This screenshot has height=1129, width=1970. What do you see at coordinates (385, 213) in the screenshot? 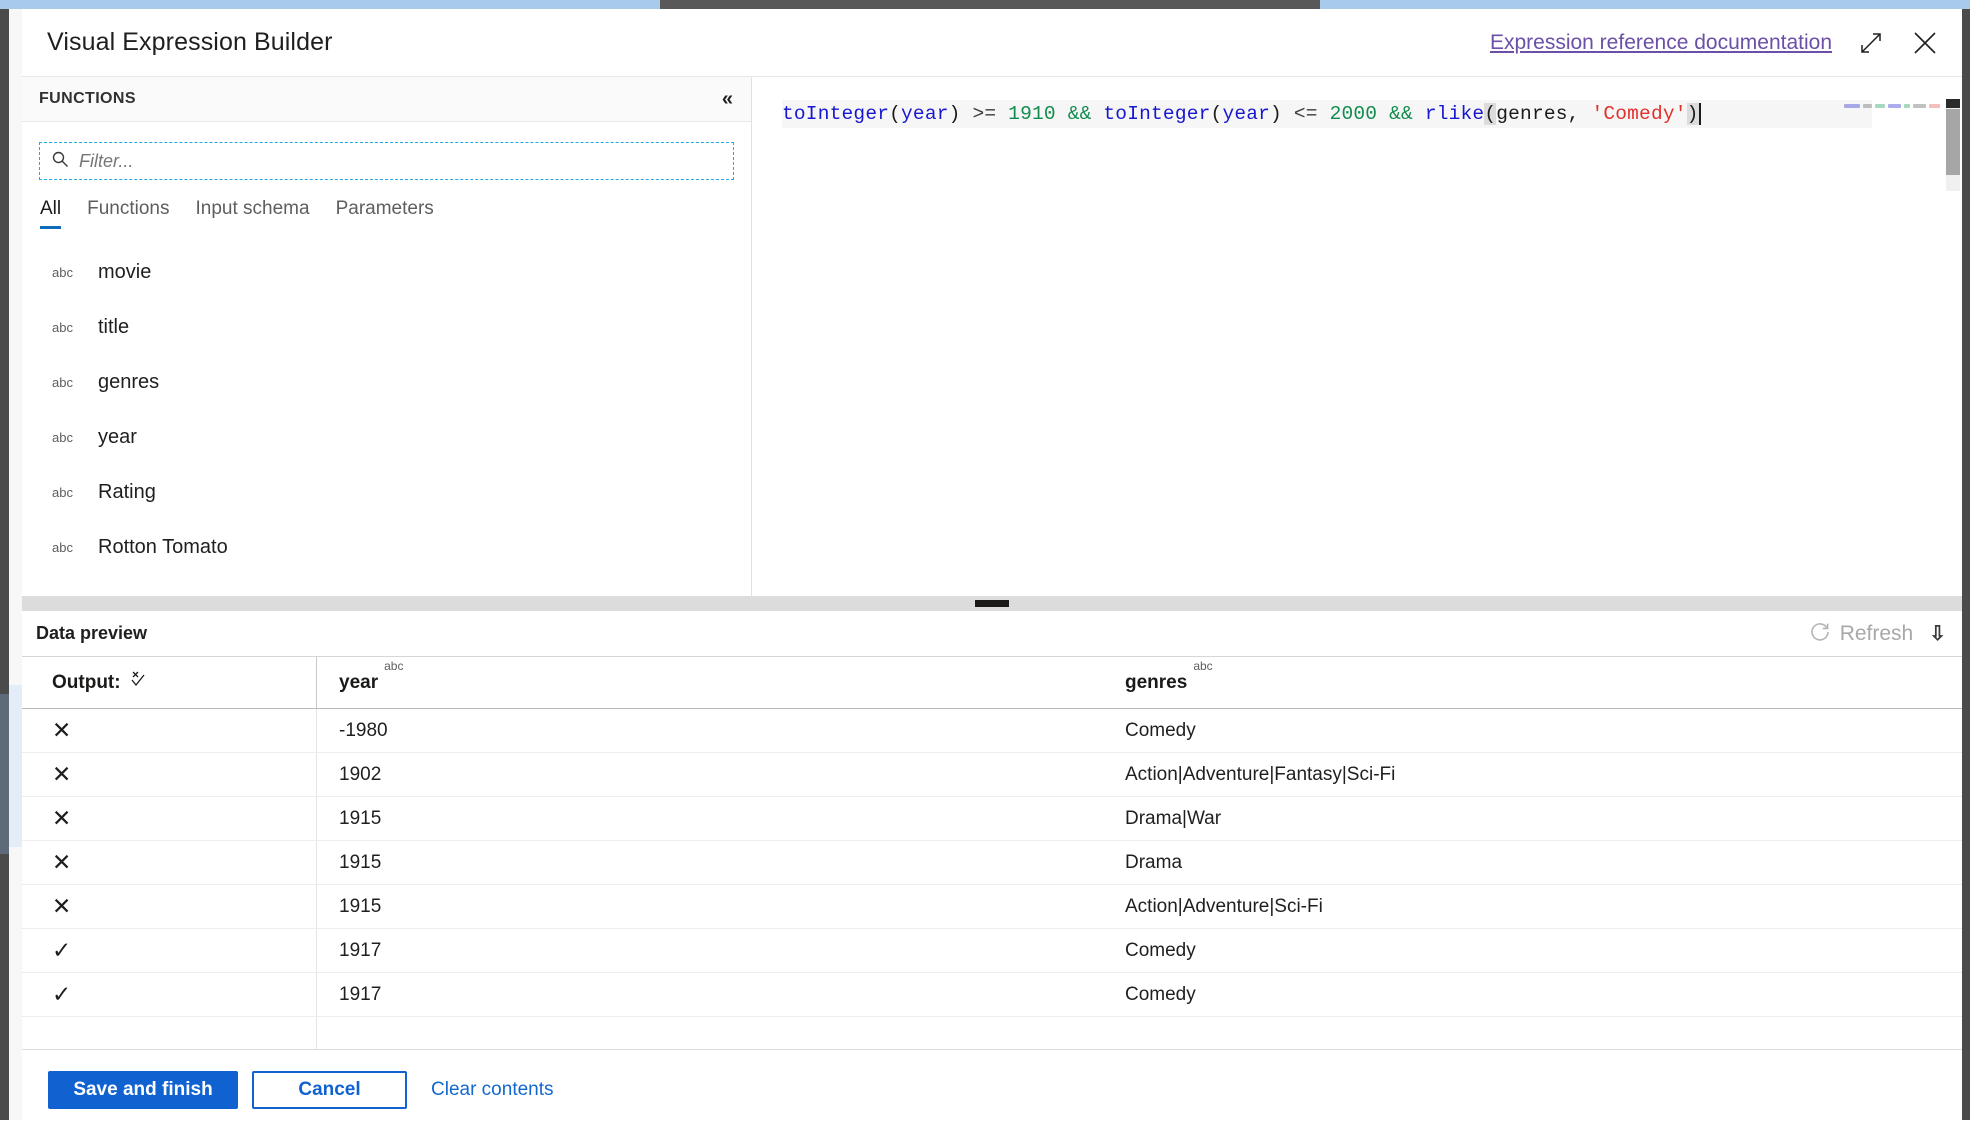
I see `tab-parameters: Parameters` at bounding box center [385, 213].